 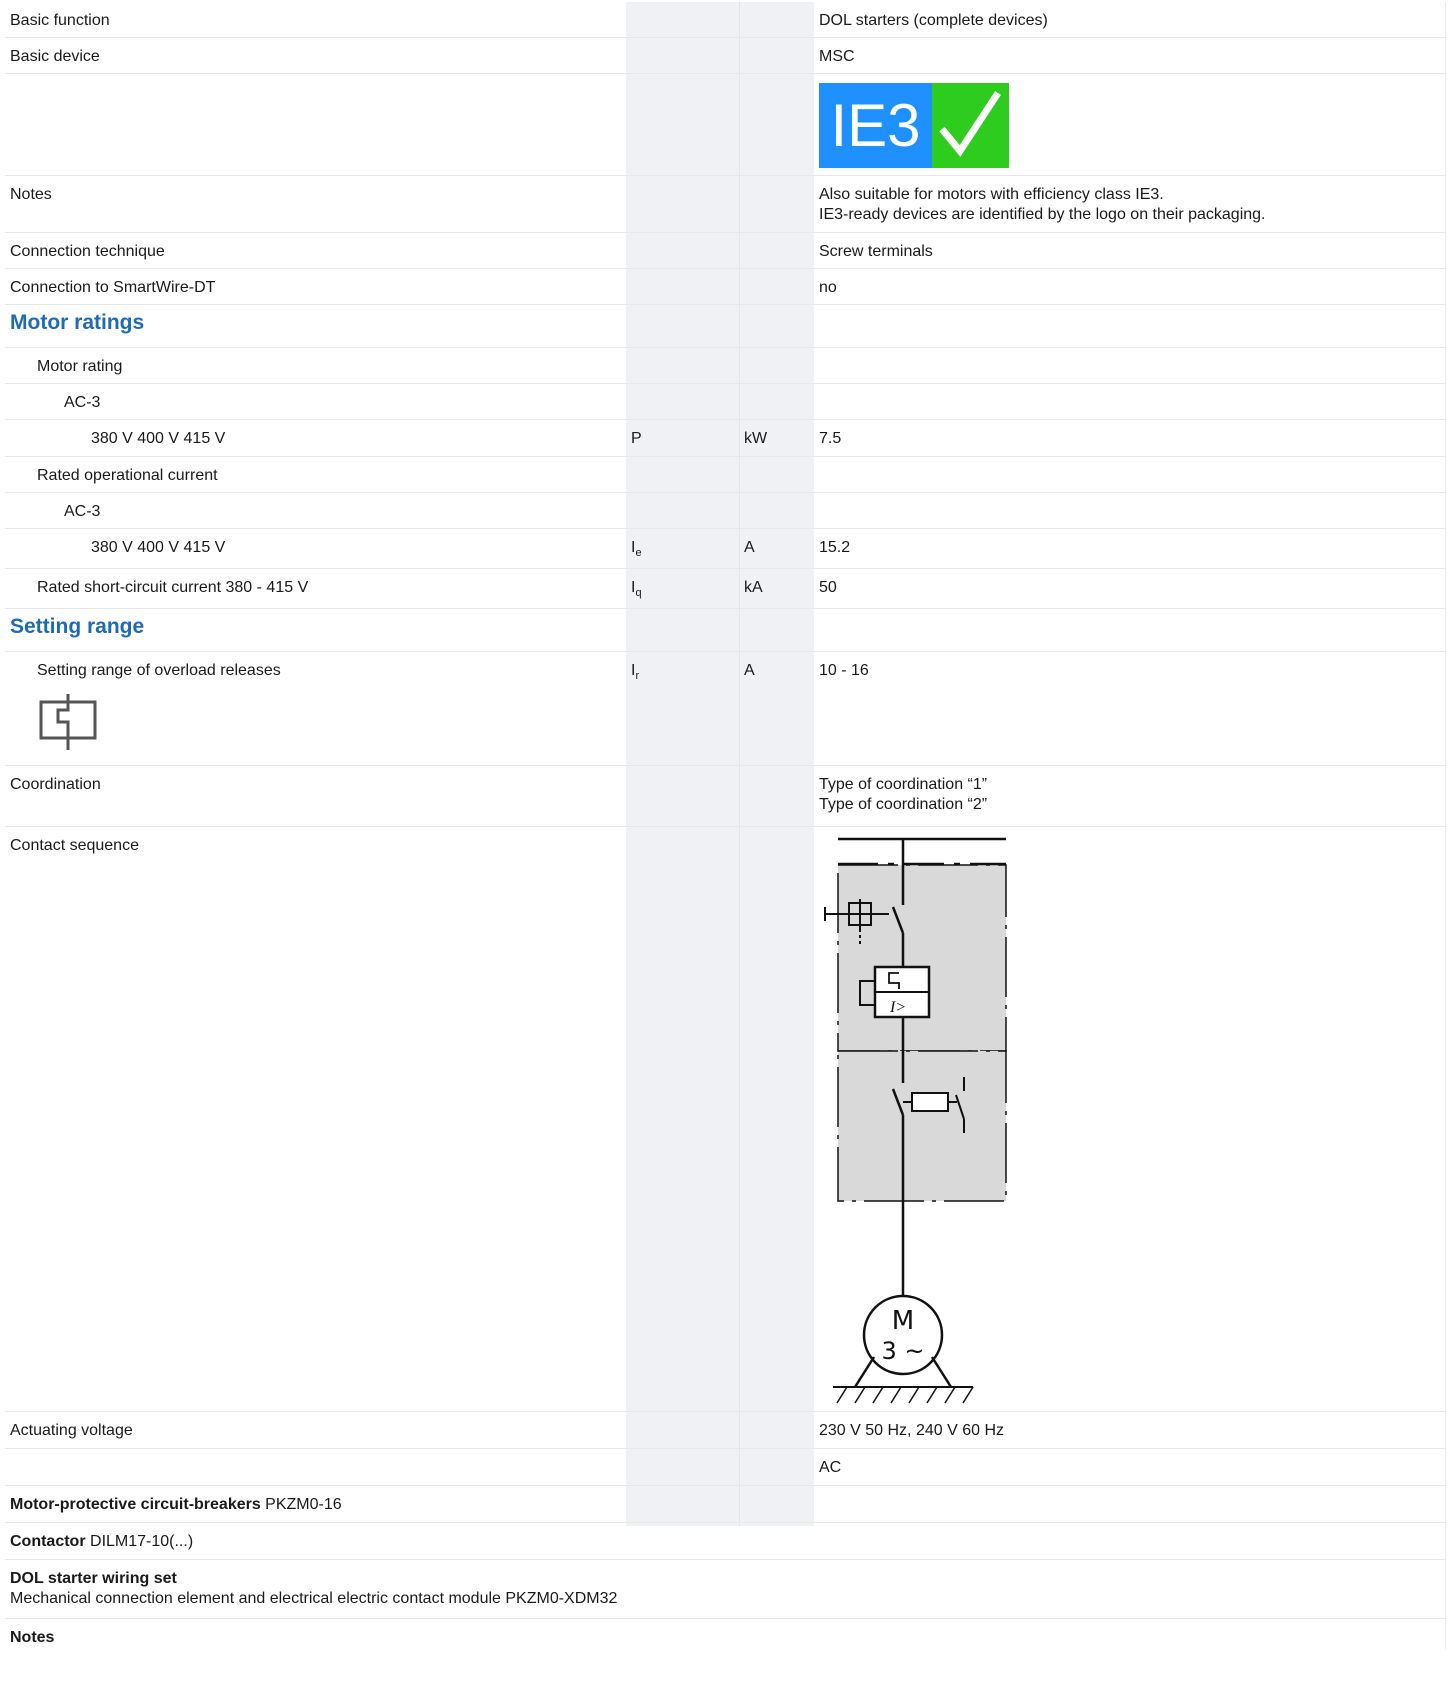 What do you see at coordinates (725, 438) in the screenshot?
I see `row-power-380: 380 V 400 V 415 V P kW 7.5` at bounding box center [725, 438].